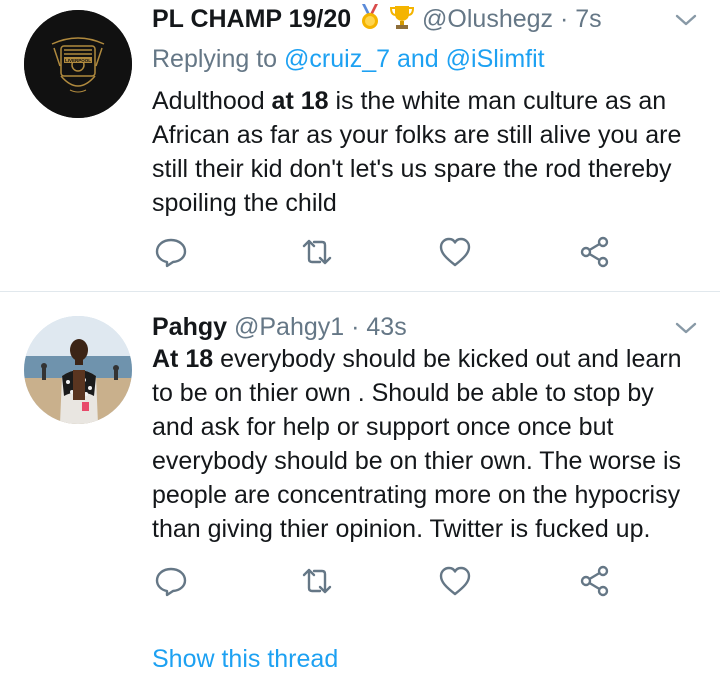 The image size is (720, 690). Describe the element at coordinates (245, 659) in the screenshot. I see `show-thread-link: Show this thread` at that location.